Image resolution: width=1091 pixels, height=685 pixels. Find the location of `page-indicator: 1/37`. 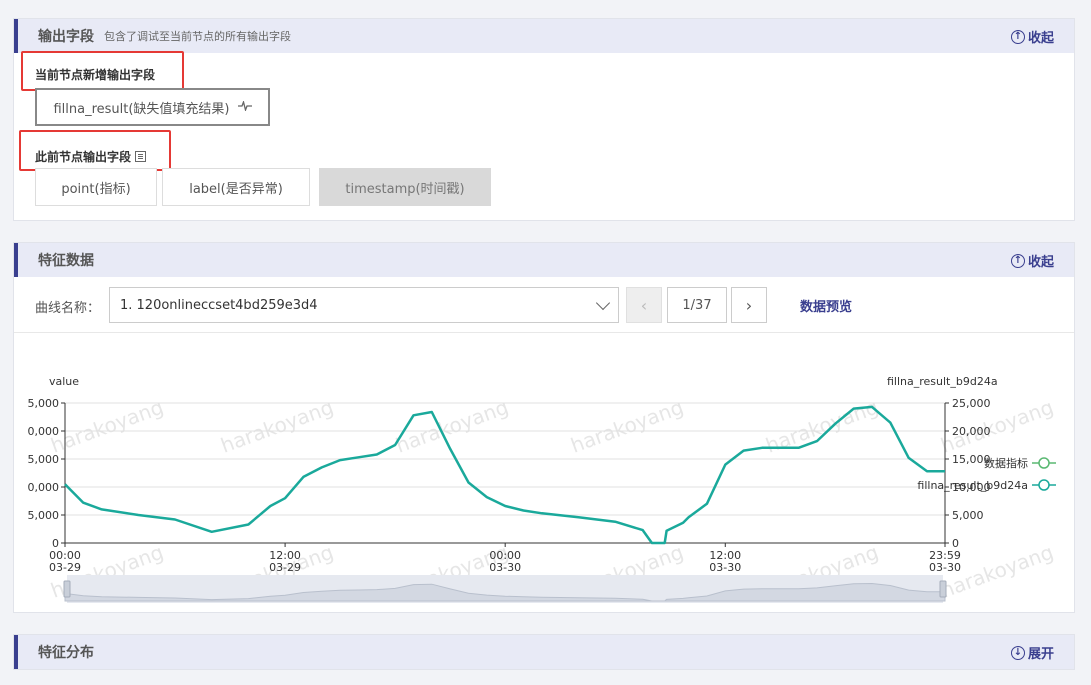

page-indicator: 1/37 is located at coordinates (697, 305).